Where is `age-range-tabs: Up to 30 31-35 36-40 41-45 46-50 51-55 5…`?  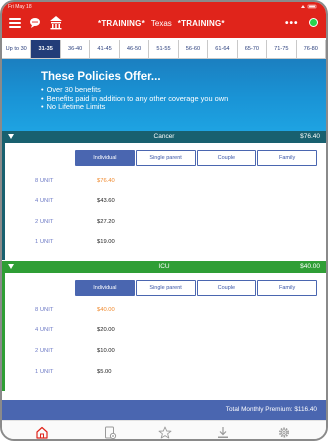
age-range-tabs: Up to 30 31-35 36-40 41-45 46-50 51-55 5… is located at coordinates (164, 49).